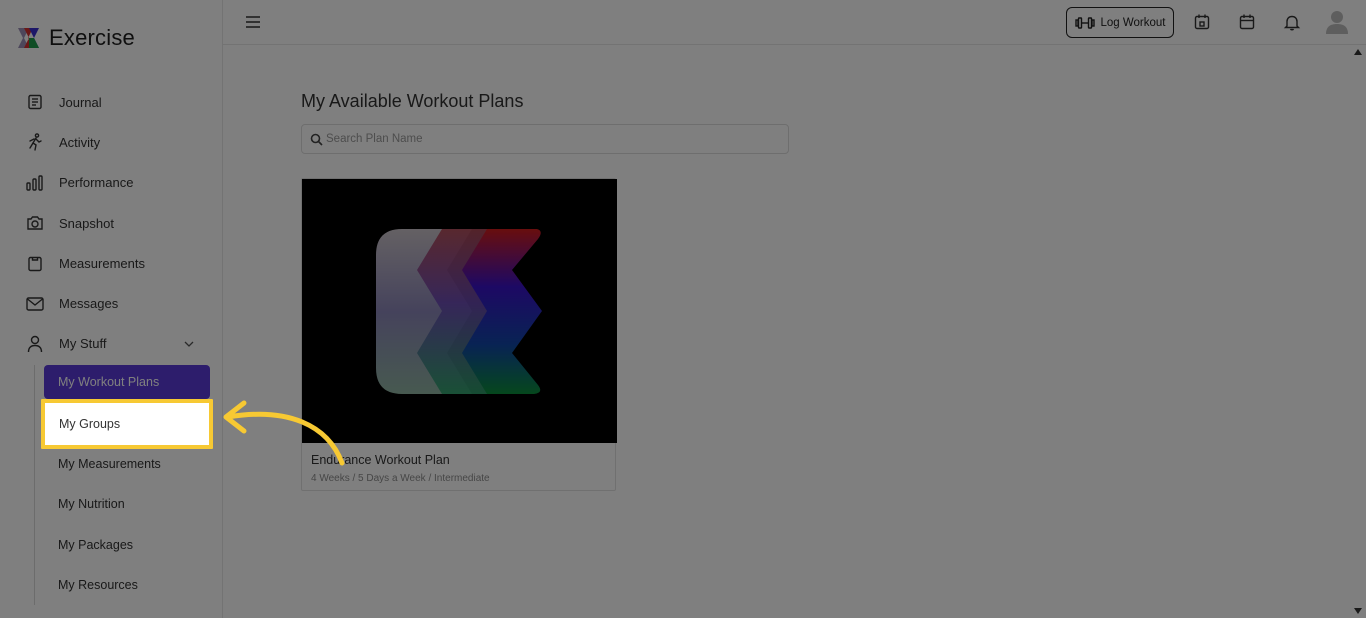 This screenshot has width=1366, height=618. Describe the element at coordinates (35, 344) in the screenshot. I see `user-icon` at that location.